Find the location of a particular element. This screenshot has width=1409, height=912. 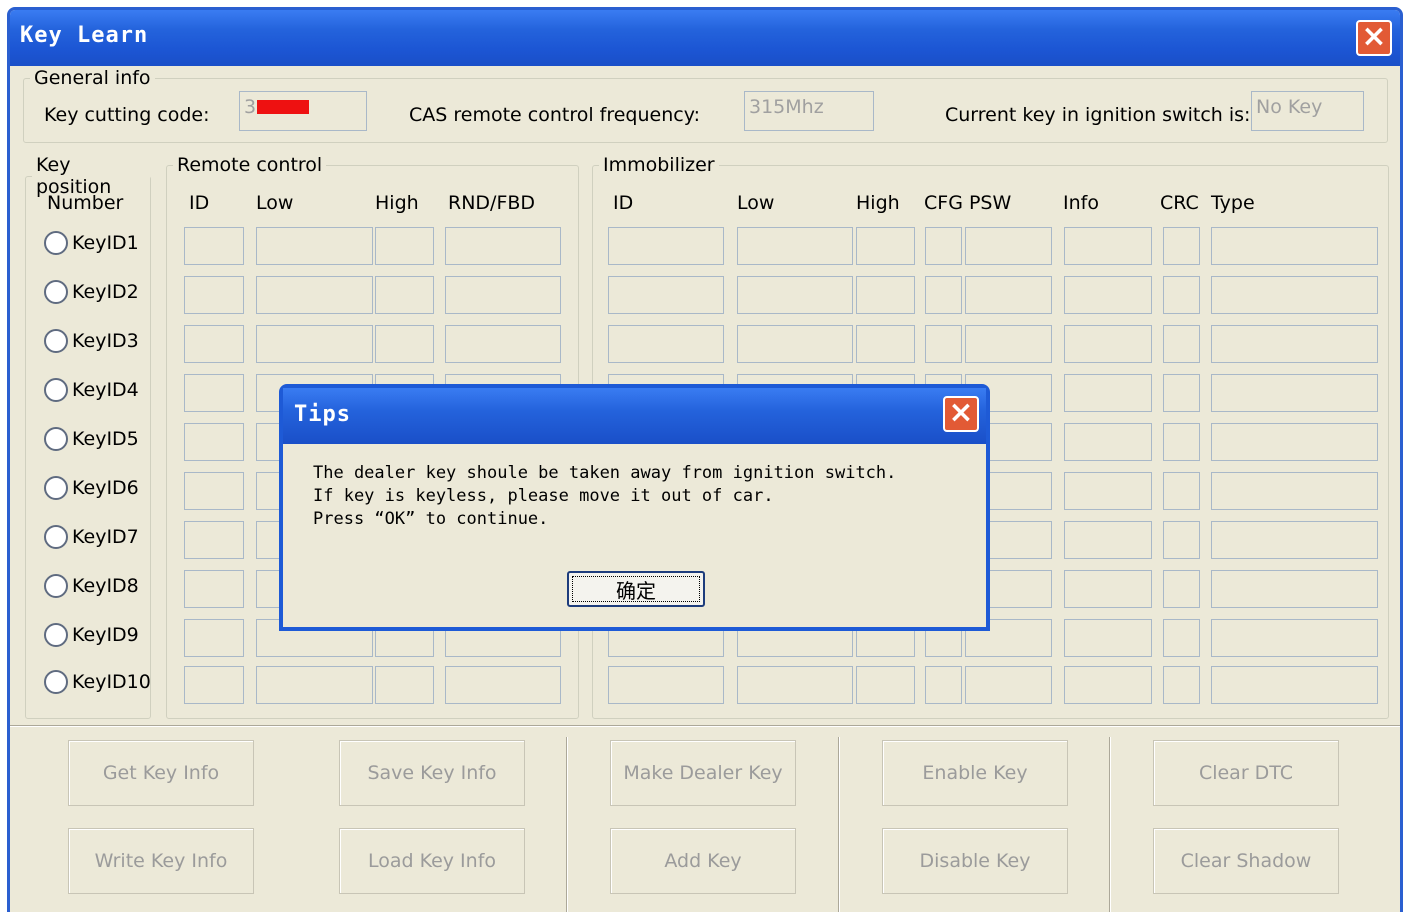

key-radio-8: KeyID8 is located at coordinates (91, 586).